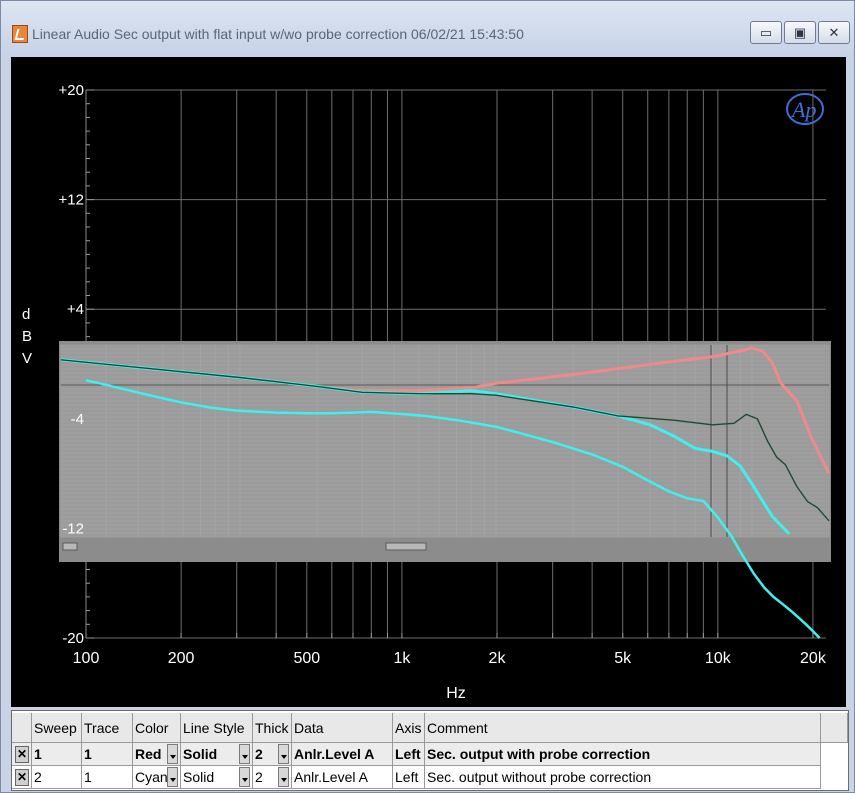 The width and height of the screenshot is (855, 793). What do you see at coordinates (27, 336) in the screenshot?
I see `y-axis-label: dBV` at bounding box center [27, 336].